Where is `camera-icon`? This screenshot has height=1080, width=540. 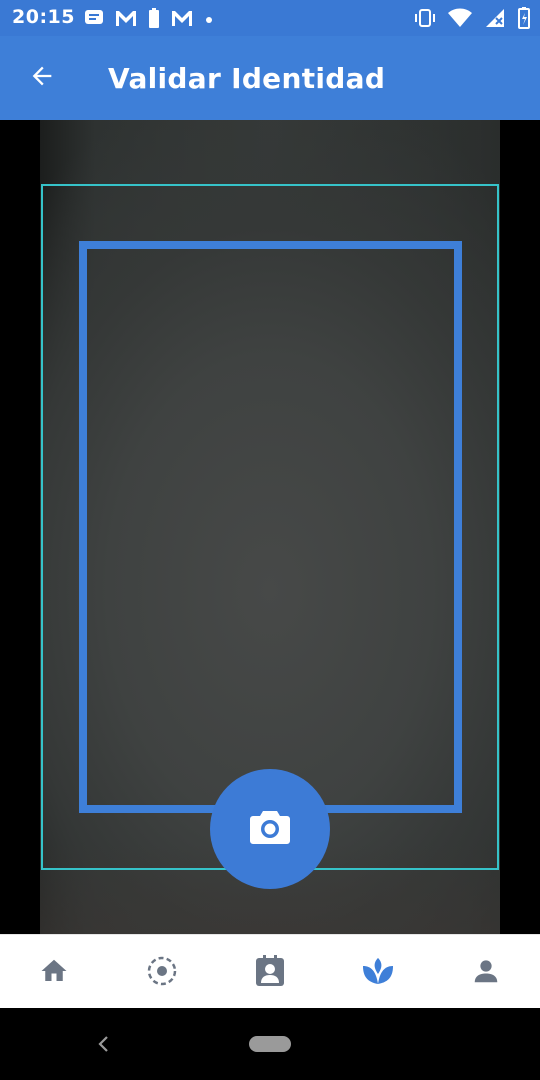 camera-icon is located at coordinates (270, 829).